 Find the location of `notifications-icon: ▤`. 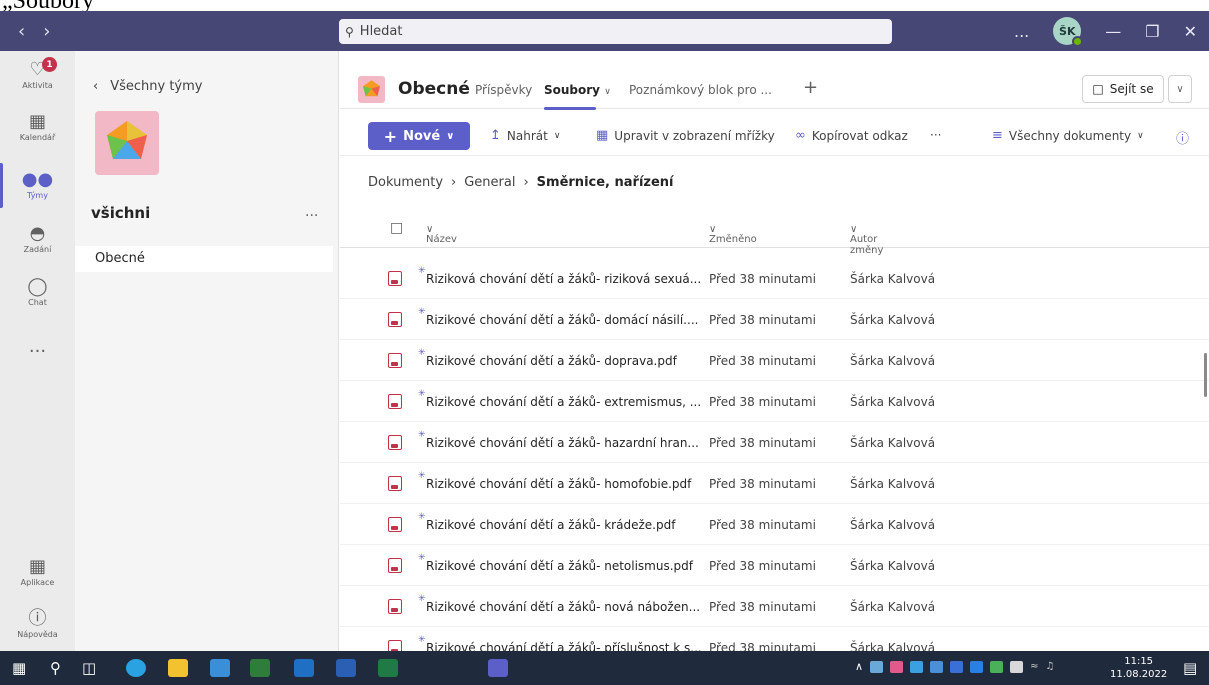

notifications-icon: ▤ is located at coordinates (1190, 668).